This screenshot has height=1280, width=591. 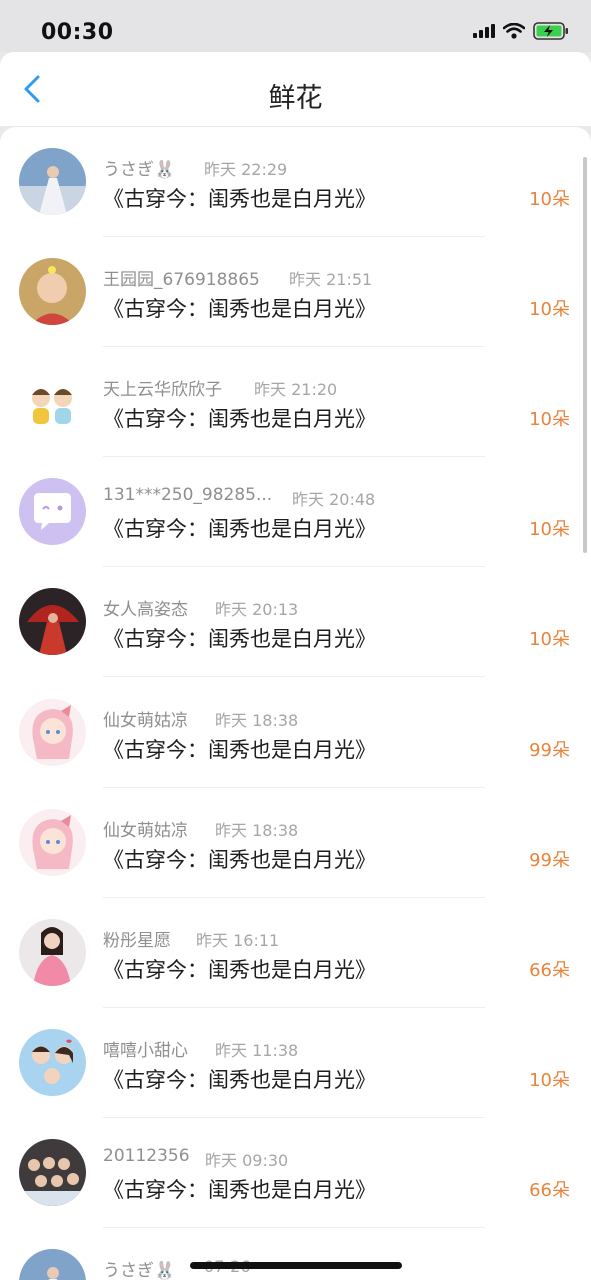 I want to click on home-indicator, so click(x=296, y=1265).